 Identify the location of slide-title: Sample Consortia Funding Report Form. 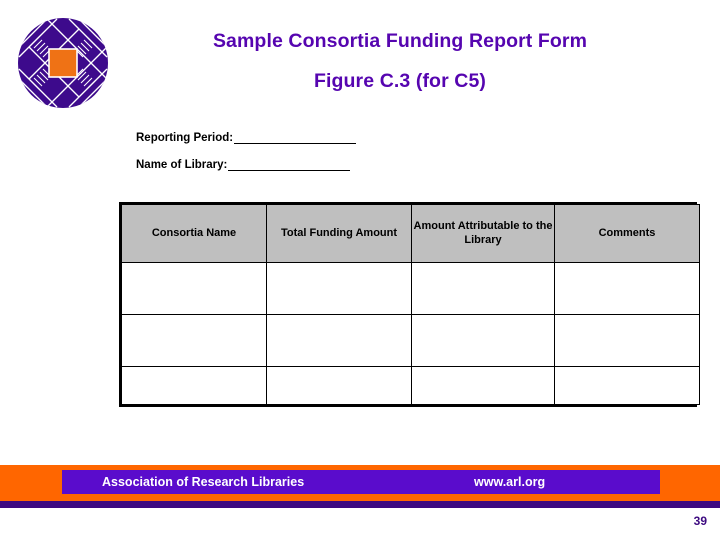
(400, 41).